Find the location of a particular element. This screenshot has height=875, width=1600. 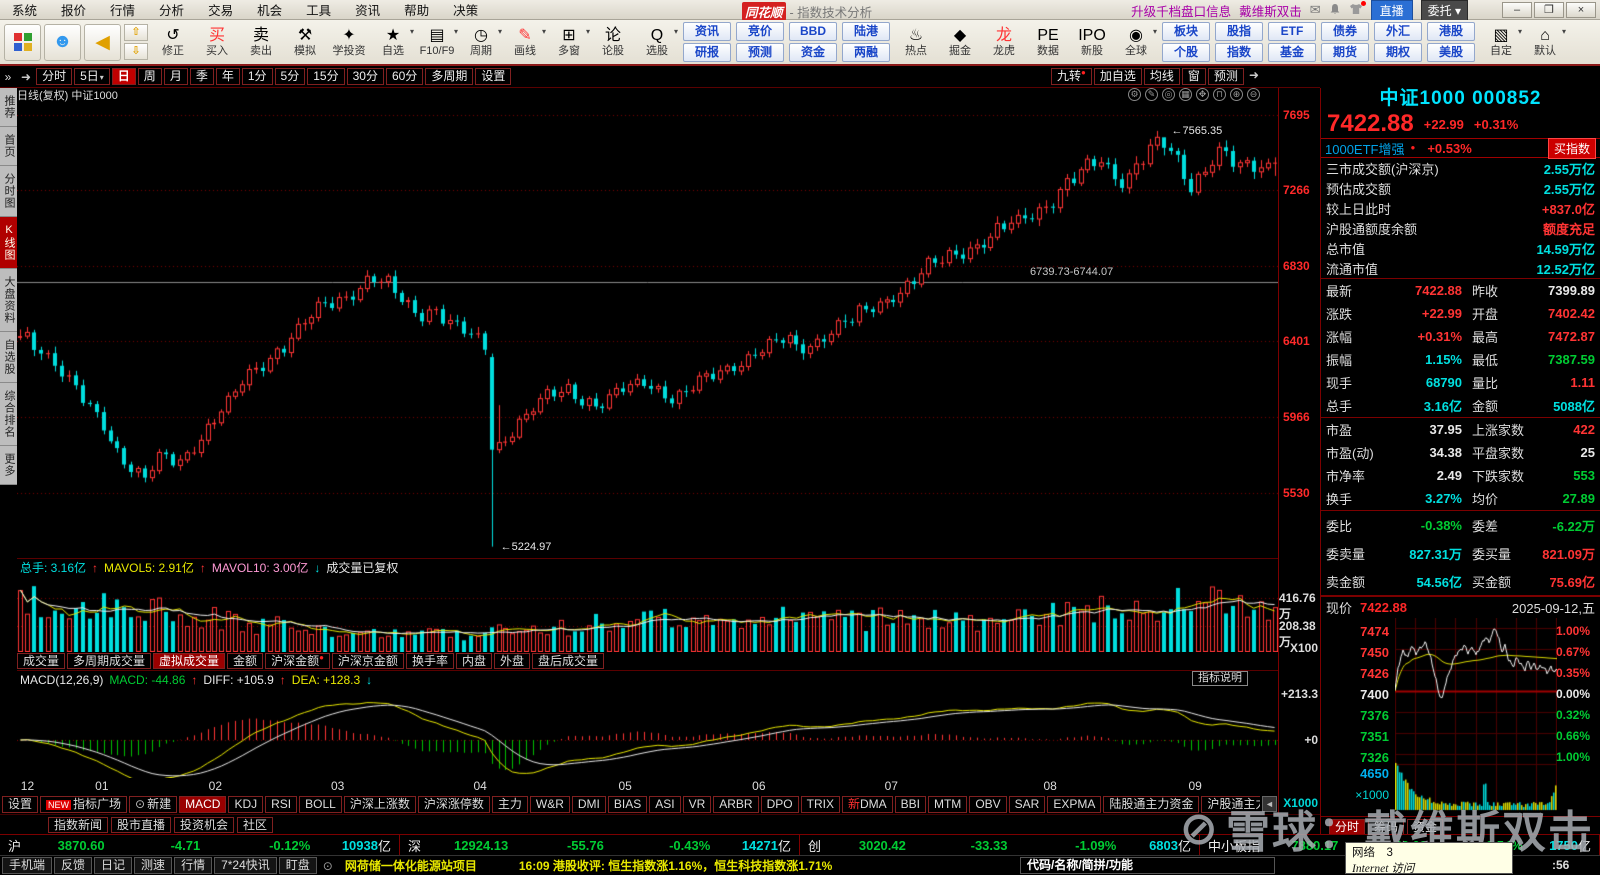

period-tab: 月 is located at coordinates (175, 76).